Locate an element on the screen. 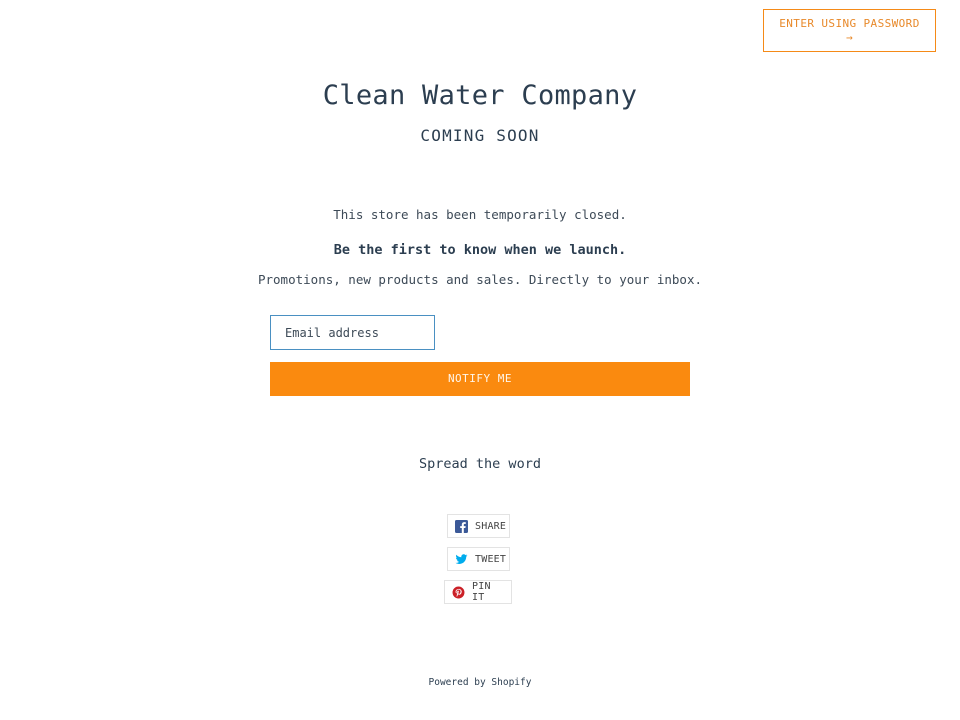 Image resolution: width=960 pixels, height=720 pixels. twitter-tweet-button: TWEET is located at coordinates (478, 559).